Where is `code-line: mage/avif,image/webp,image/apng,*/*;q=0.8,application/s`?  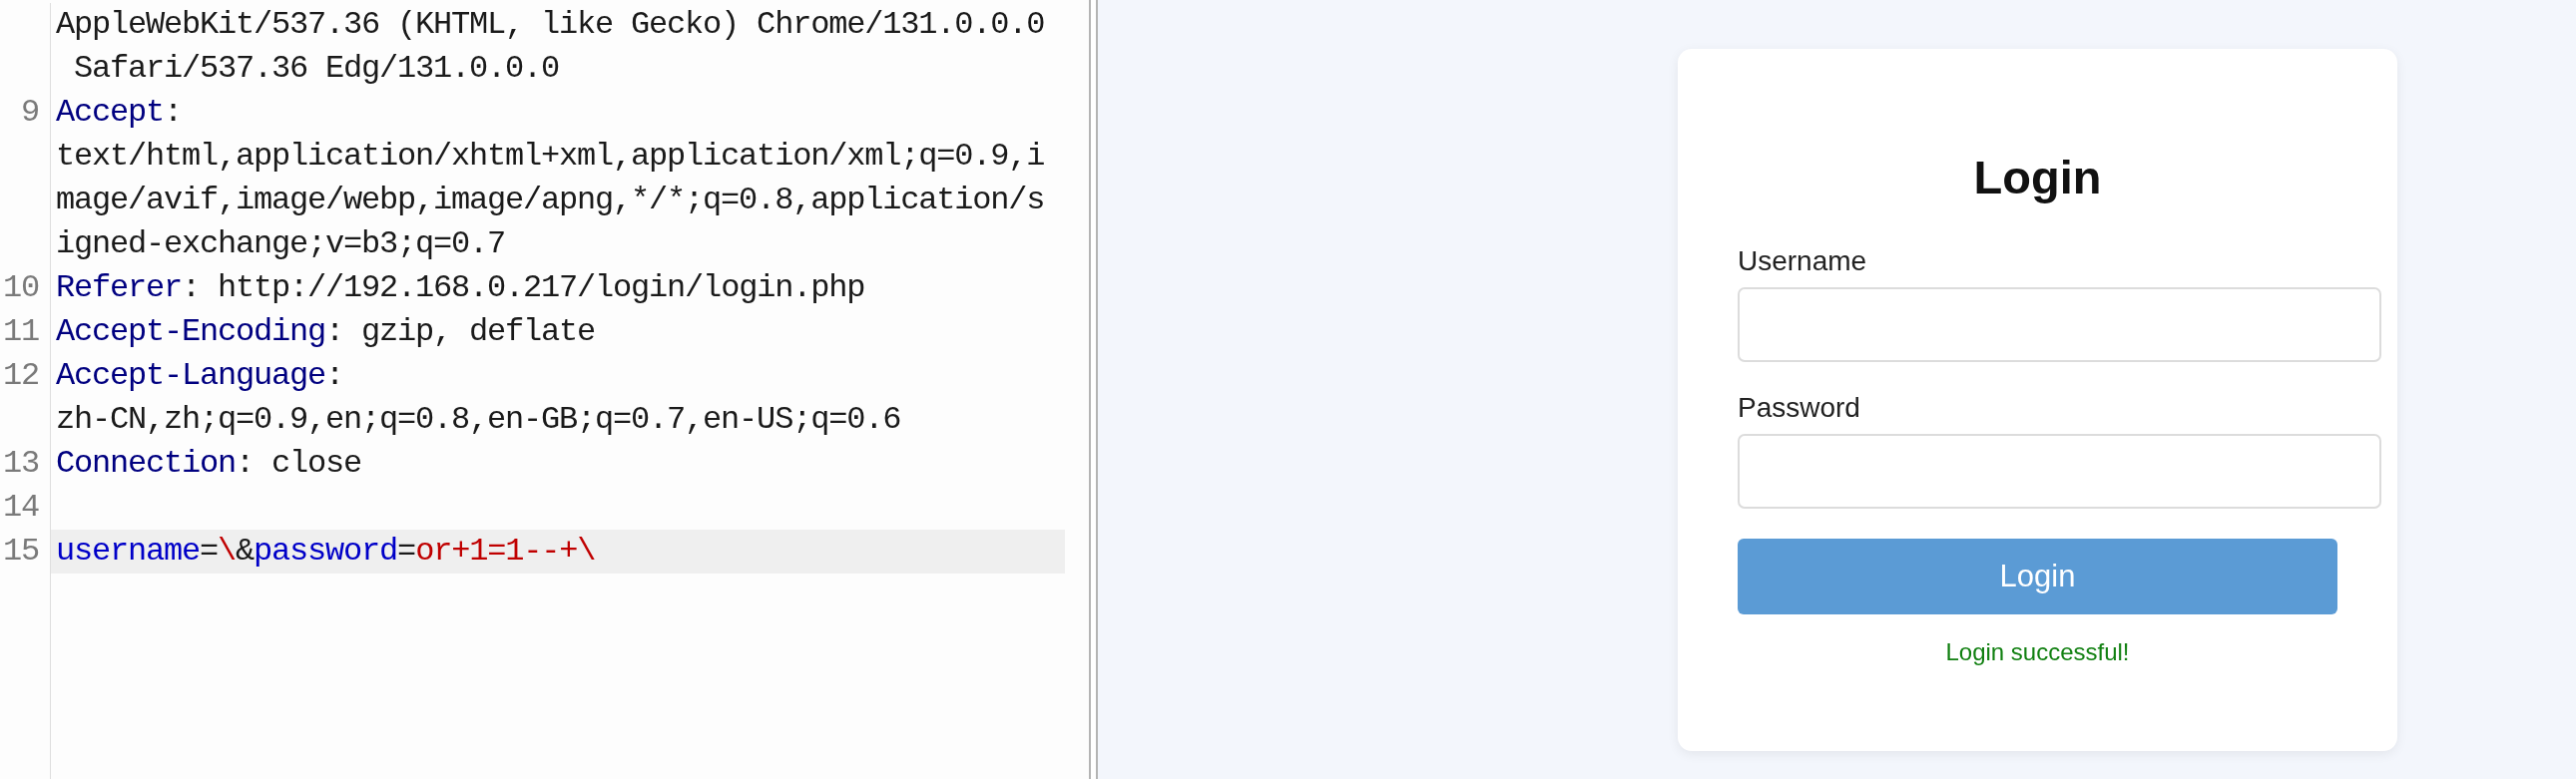 code-line: mage/avif,image/webp,image/apng,*/*;q=0.8,application/s is located at coordinates (551, 200).